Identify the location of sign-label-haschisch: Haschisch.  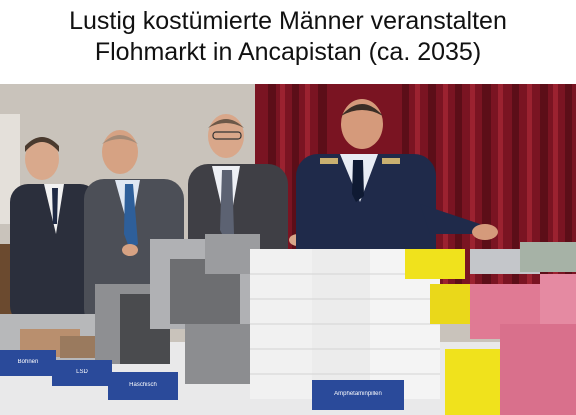
(143, 385).